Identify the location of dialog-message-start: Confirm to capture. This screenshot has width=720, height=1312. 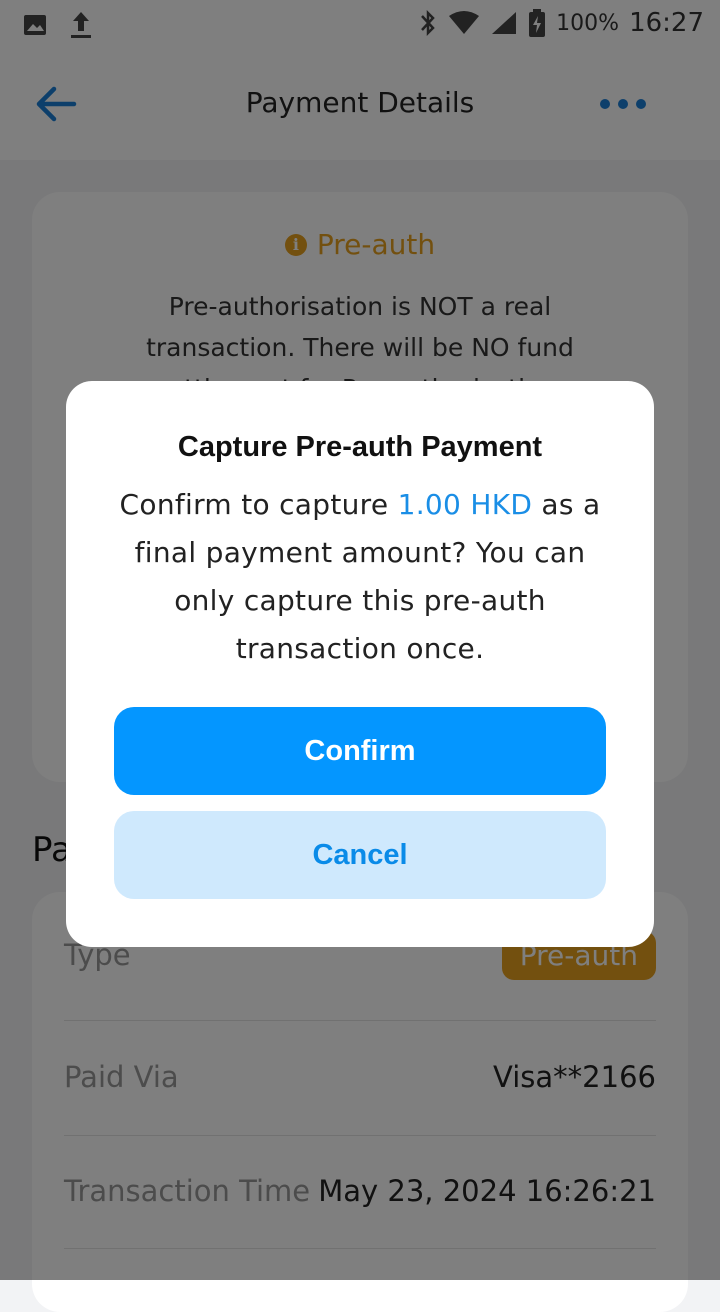
(258, 504).